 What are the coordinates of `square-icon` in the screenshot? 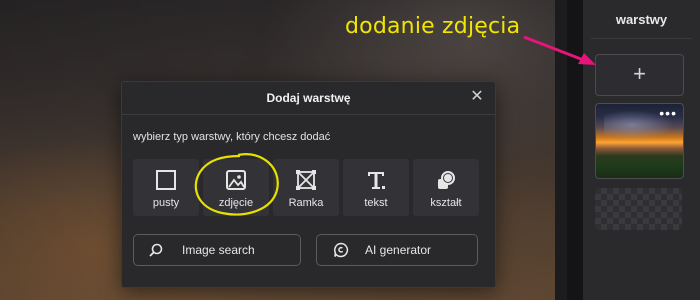 It's located at (166, 180).